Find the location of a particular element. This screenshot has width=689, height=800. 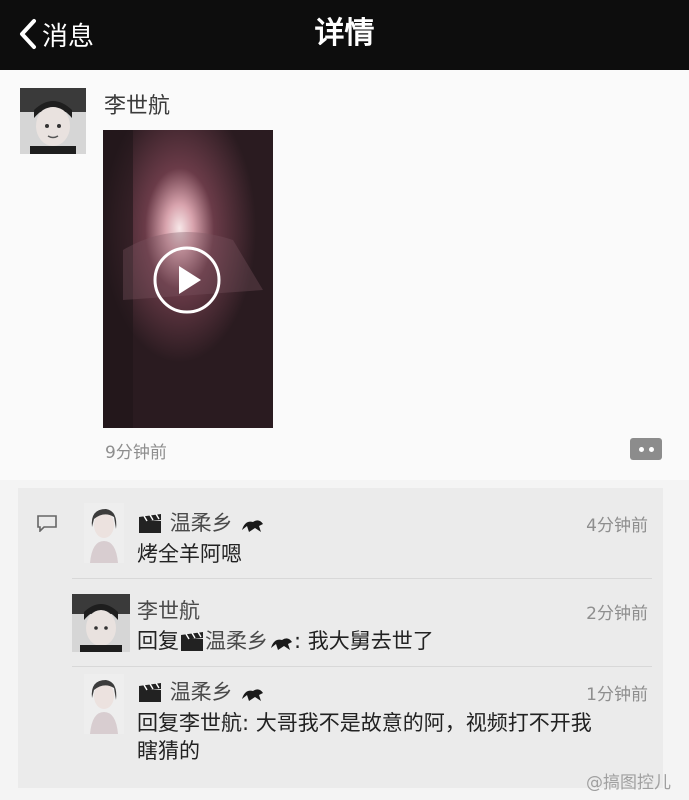

page-title: 详情 is located at coordinates (344, 33).